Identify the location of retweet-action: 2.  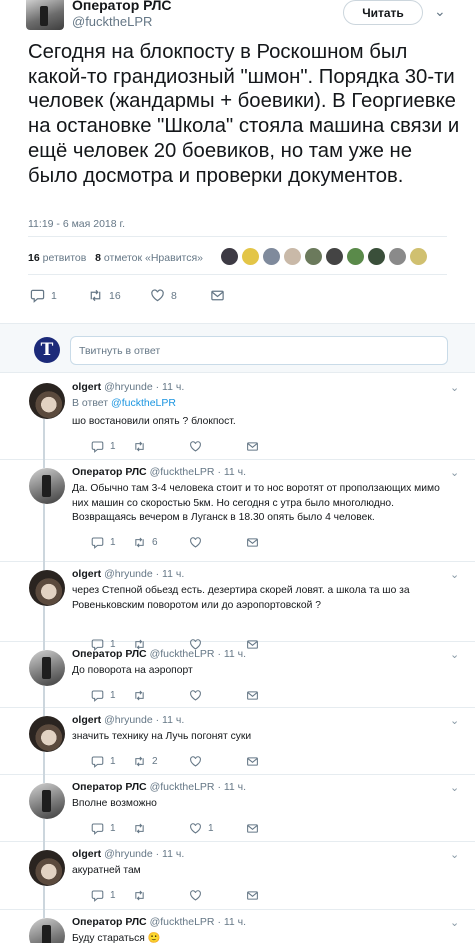
(145, 761).